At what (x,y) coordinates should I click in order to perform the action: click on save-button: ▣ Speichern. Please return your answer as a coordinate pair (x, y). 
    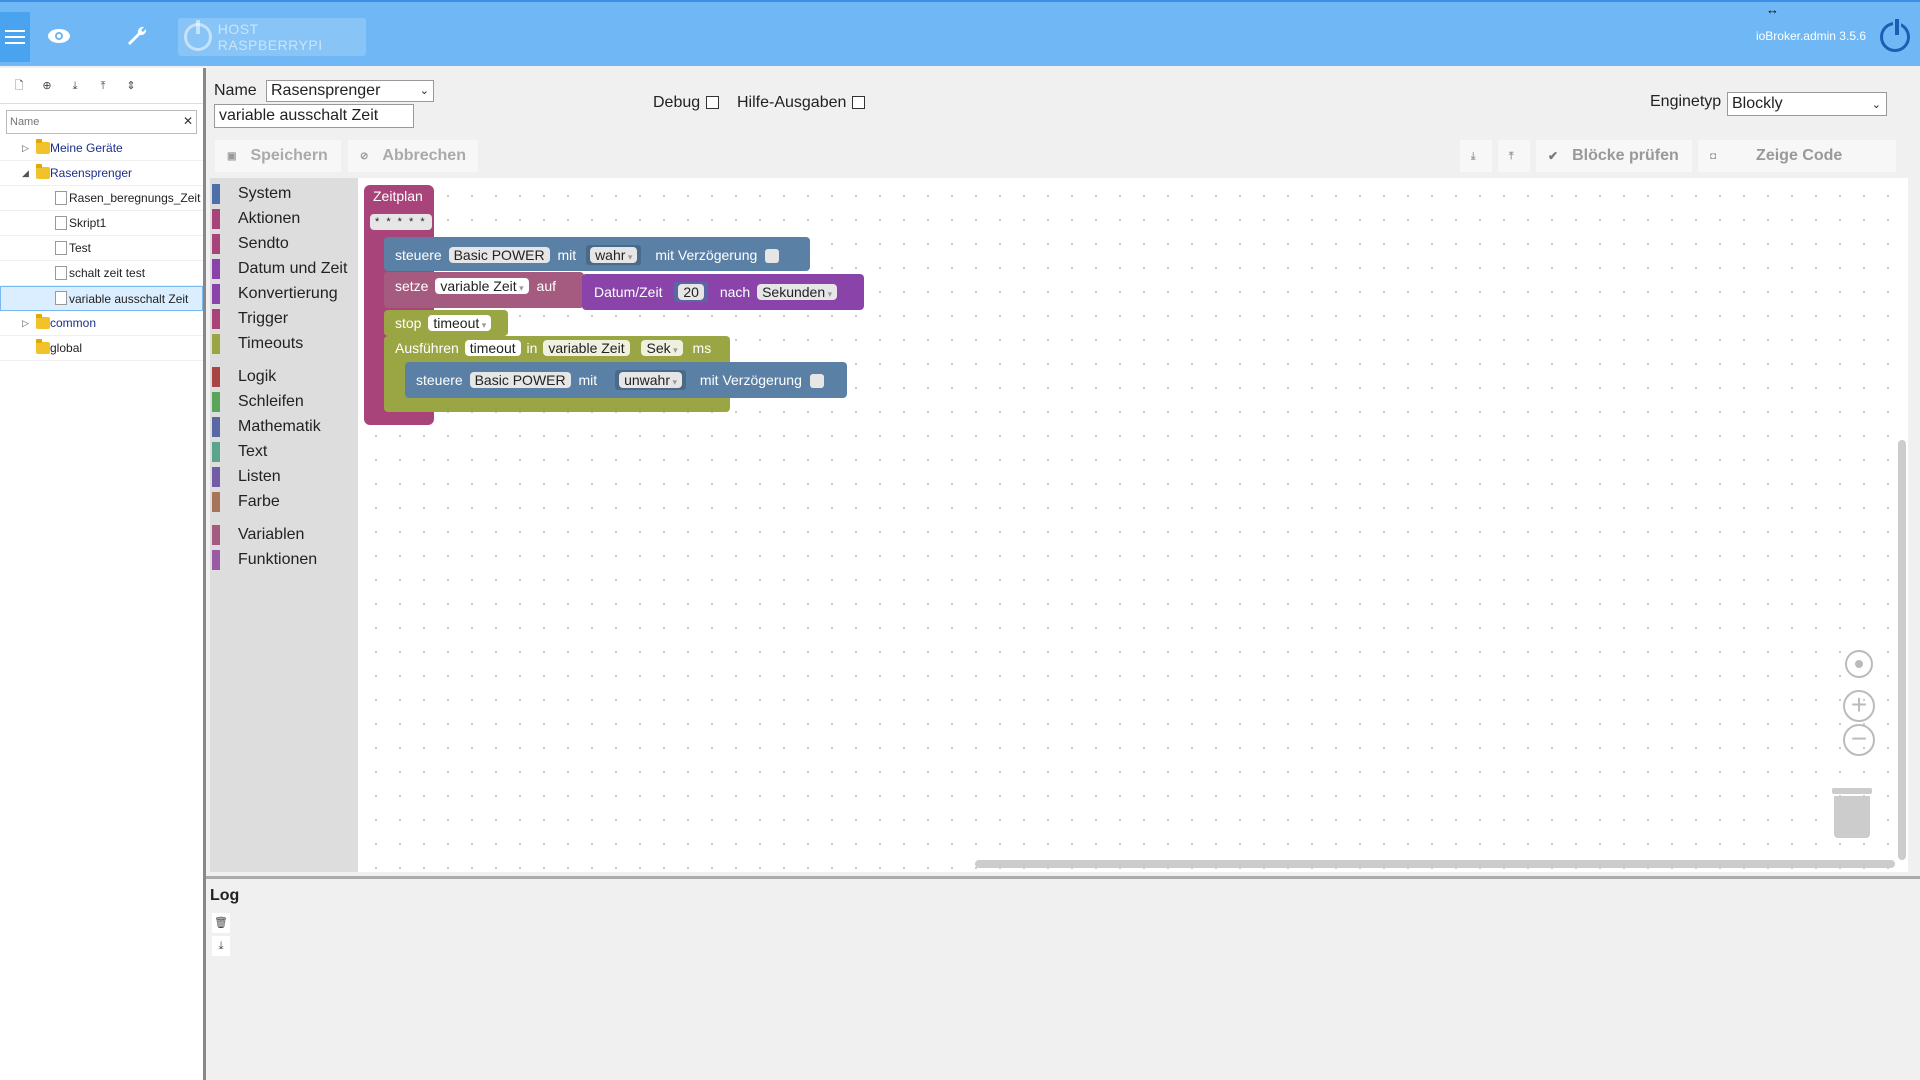
    Looking at the image, I should click on (278, 156).